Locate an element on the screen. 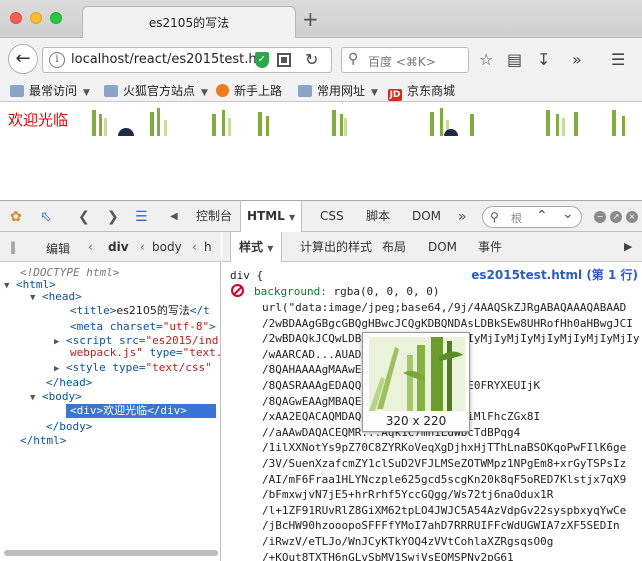  tab-style-label: 样式 is located at coordinates (251, 247).